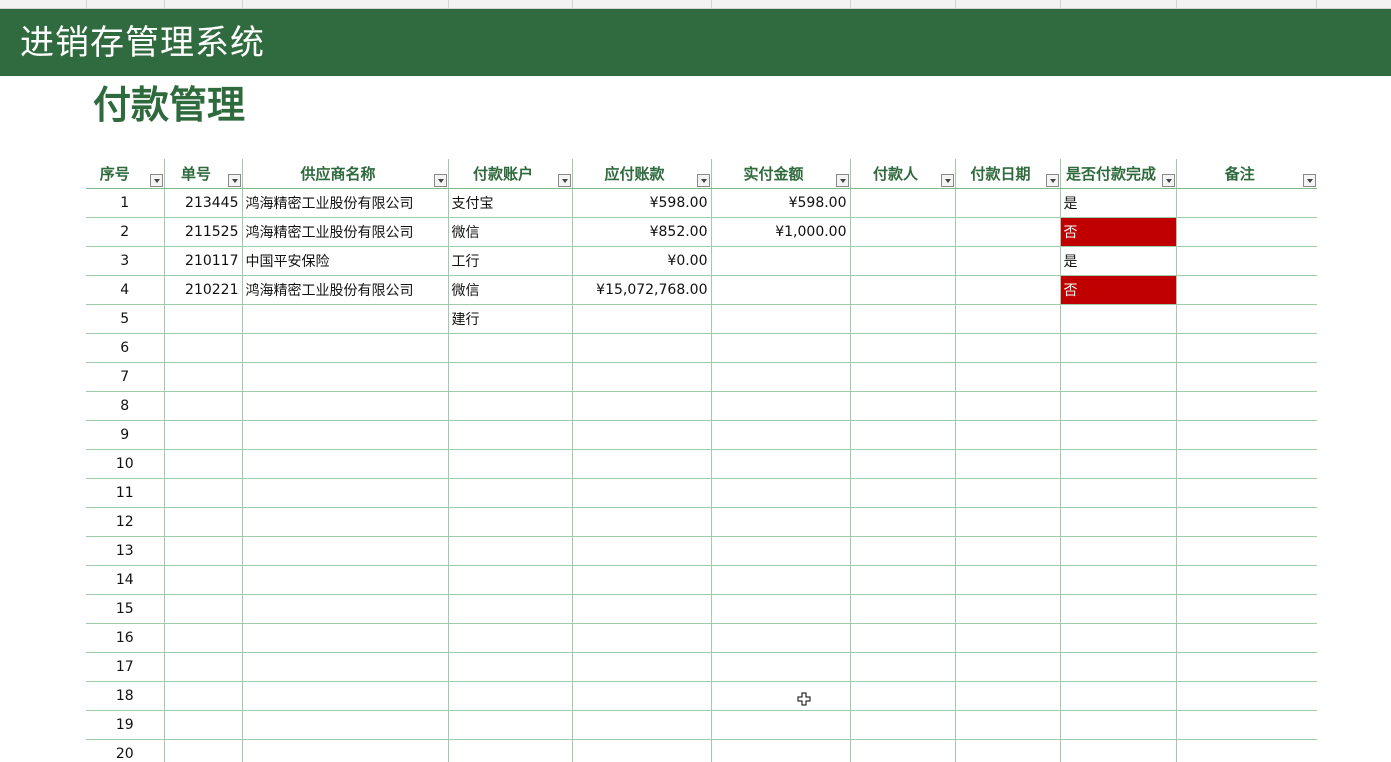 The image size is (1391, 762). What do you see at coordinates (125, 261) in the screenshot?
I see `cell-seq: 3` at bounding box center [125, 261].